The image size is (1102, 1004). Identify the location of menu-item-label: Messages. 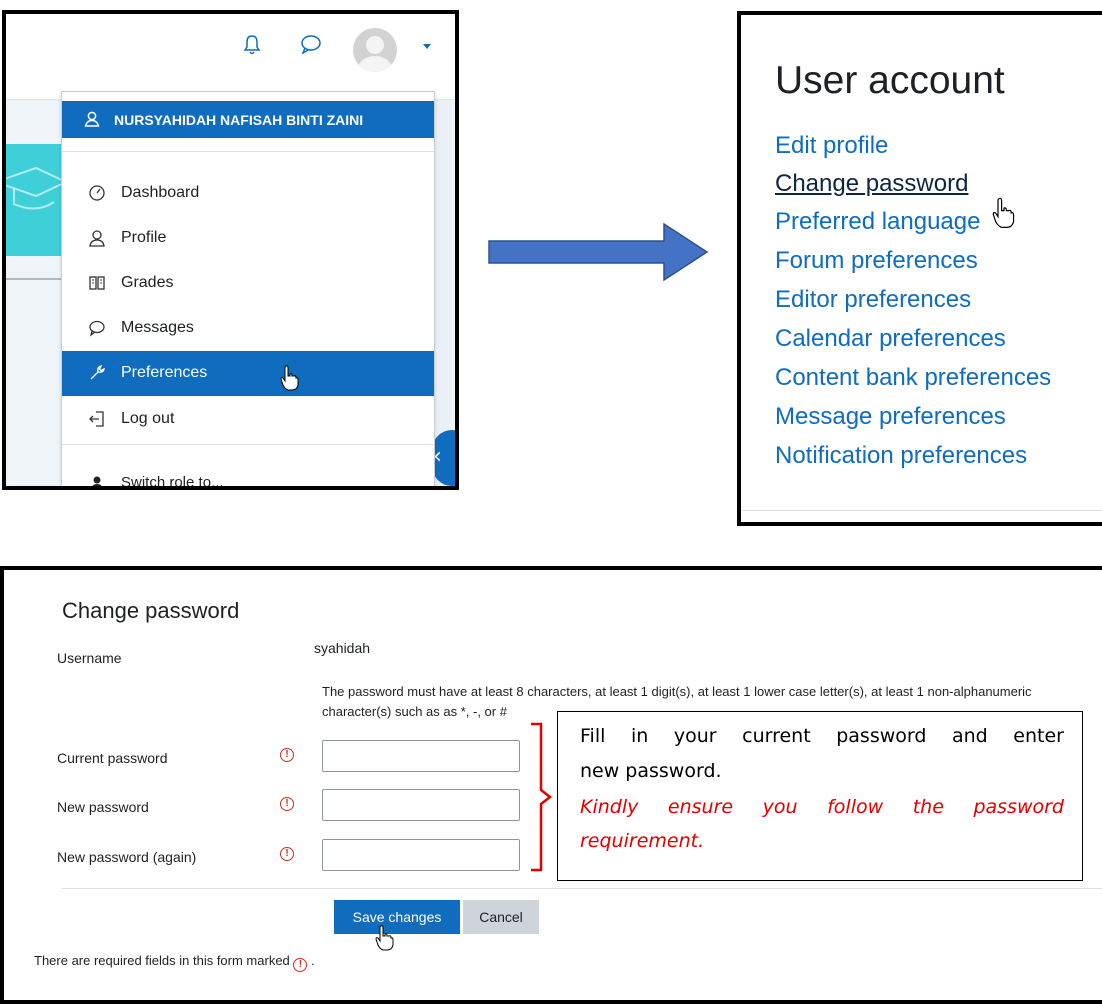
(157, 327).